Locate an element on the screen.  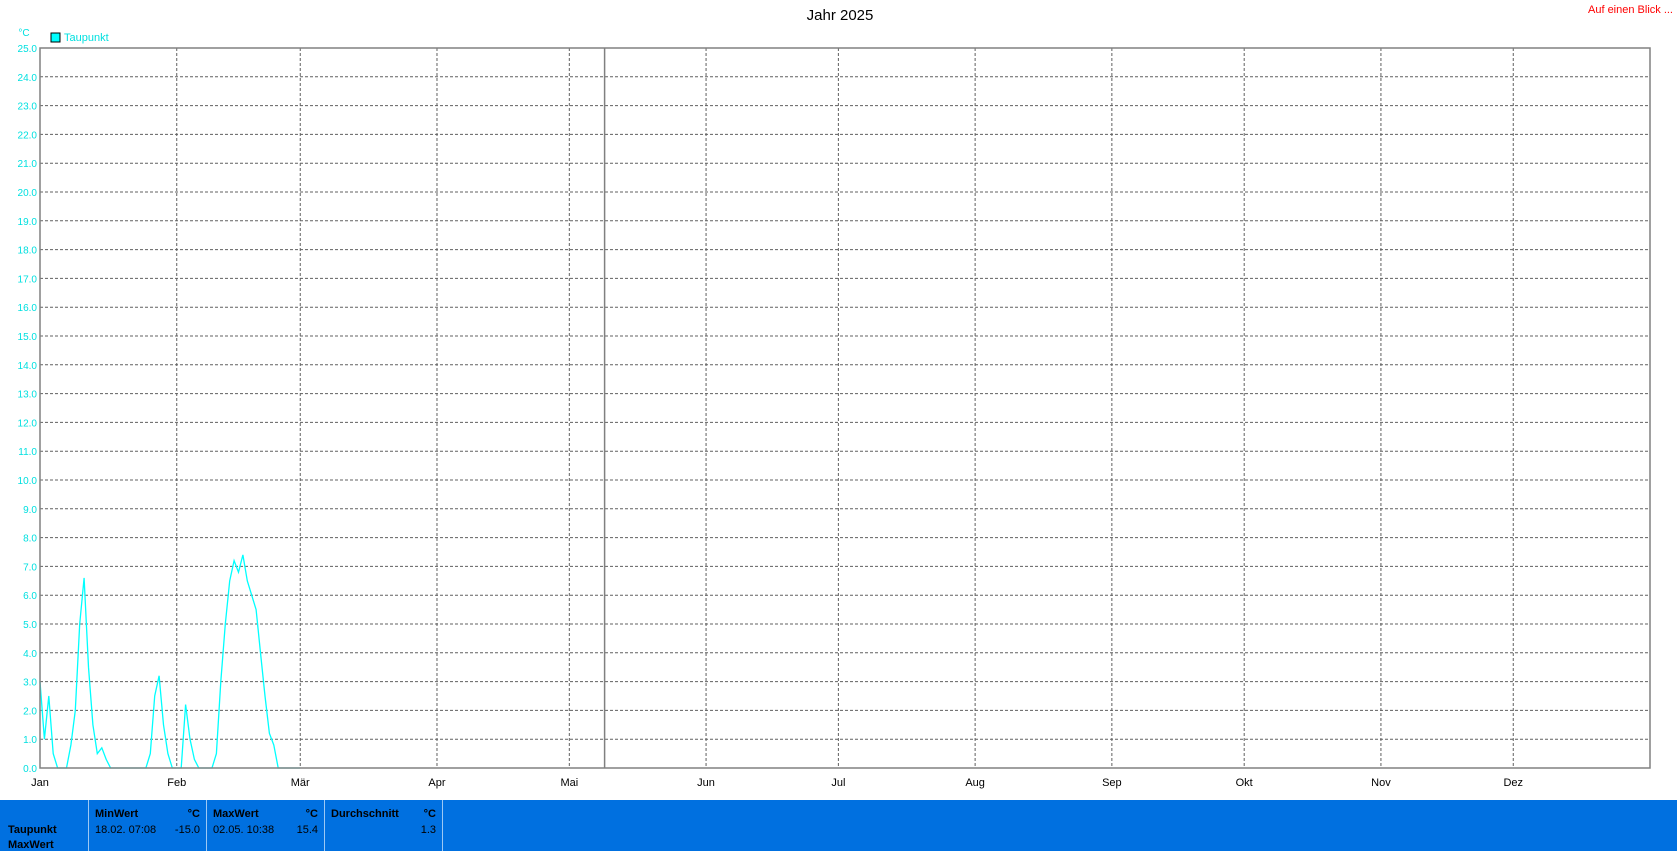
y-tick-label: 10.0 is located at coordinates (28, 481).